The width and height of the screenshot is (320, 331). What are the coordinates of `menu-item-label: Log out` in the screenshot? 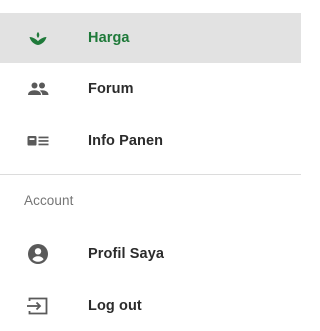 It's located at (115, 306).